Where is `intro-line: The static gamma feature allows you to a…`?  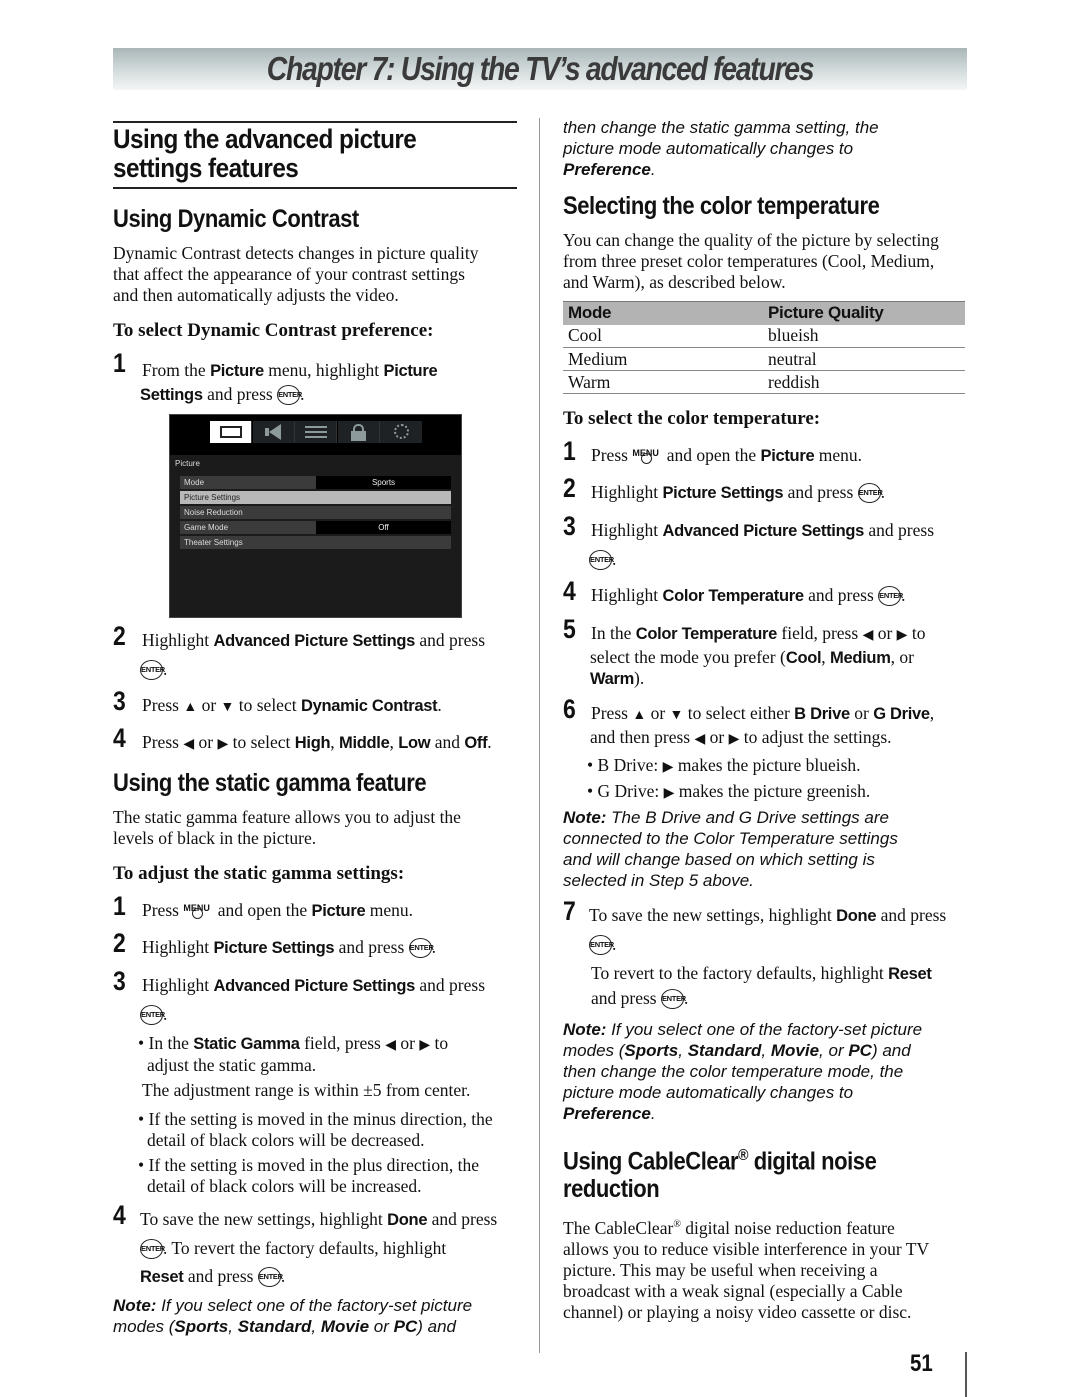
intro-line: The static gamma feature allows you to a… is located at coordinates (287, 817).